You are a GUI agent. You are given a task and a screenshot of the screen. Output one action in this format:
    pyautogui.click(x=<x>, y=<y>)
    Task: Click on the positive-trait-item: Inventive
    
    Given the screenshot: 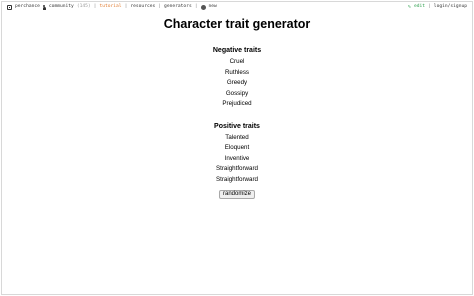 What is the action you would take?
    pyautogui.click(x=237, y=158)
    